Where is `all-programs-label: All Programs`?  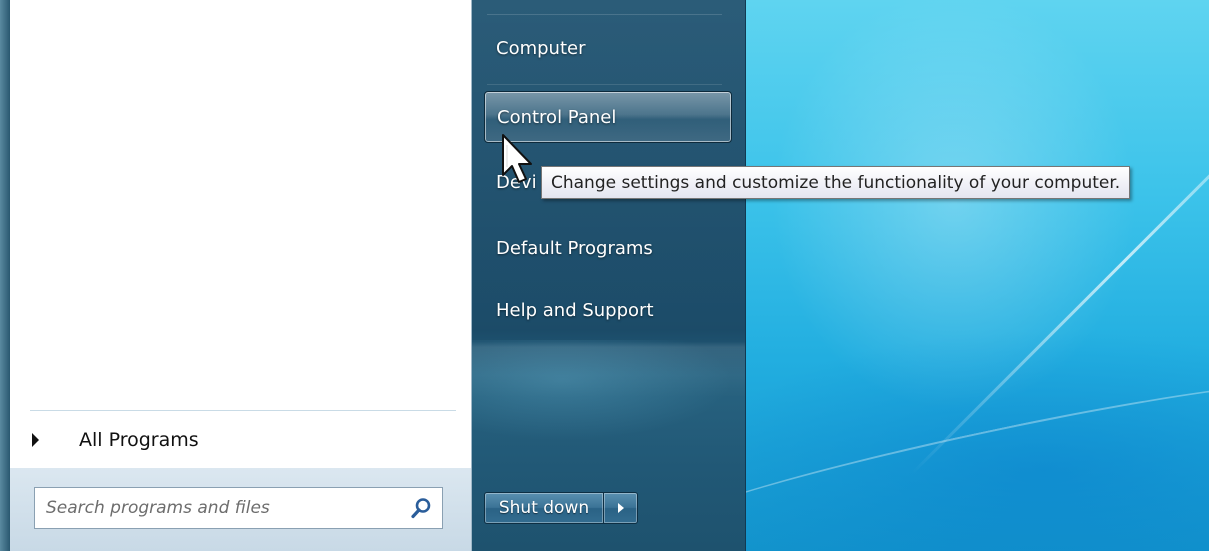 all-programs-label: All Programs is located at coordinates (139, 440).